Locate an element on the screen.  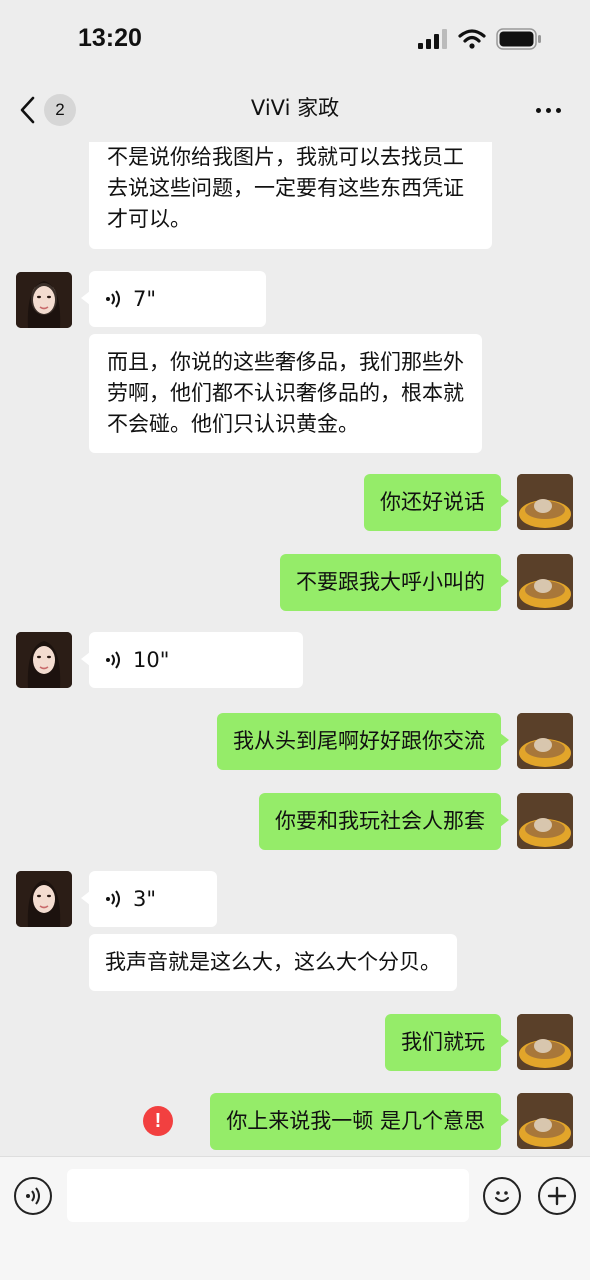
message-bubble-outgoing: 不要跟我大呼小叫的 is located at coordinates (394, 582).